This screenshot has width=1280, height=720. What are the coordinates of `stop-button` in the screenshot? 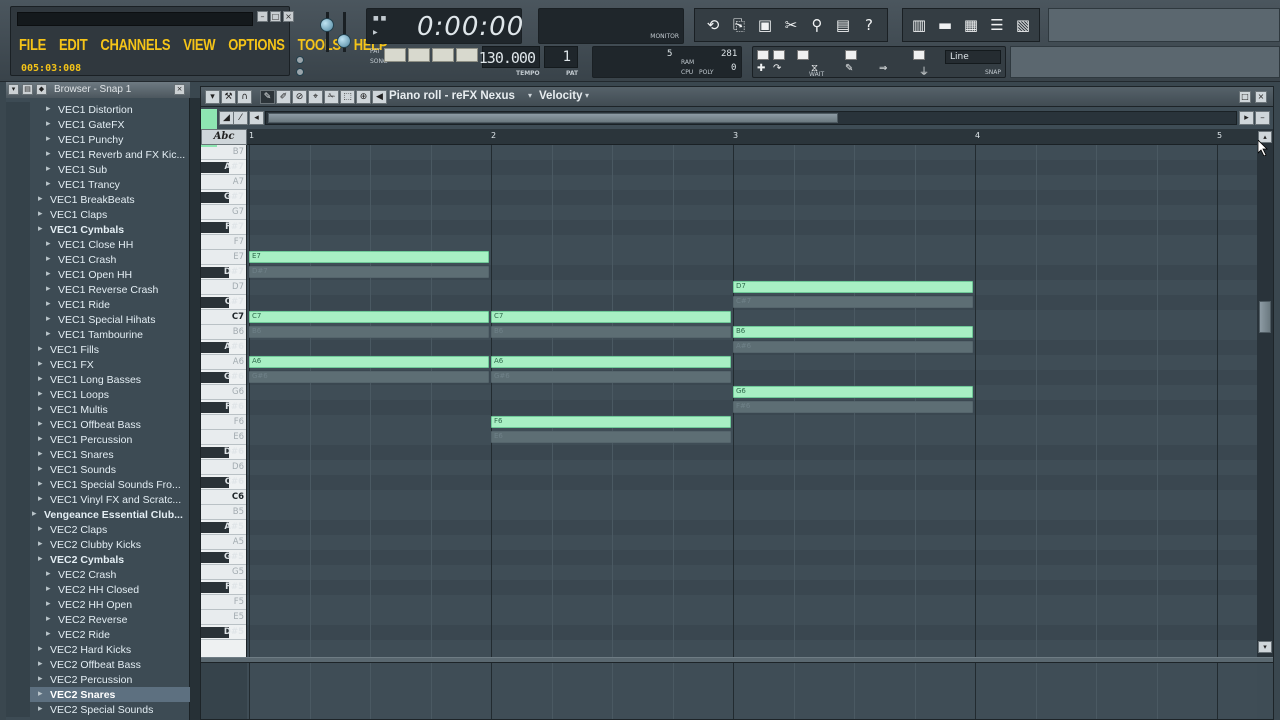 It's located at (419, 55).